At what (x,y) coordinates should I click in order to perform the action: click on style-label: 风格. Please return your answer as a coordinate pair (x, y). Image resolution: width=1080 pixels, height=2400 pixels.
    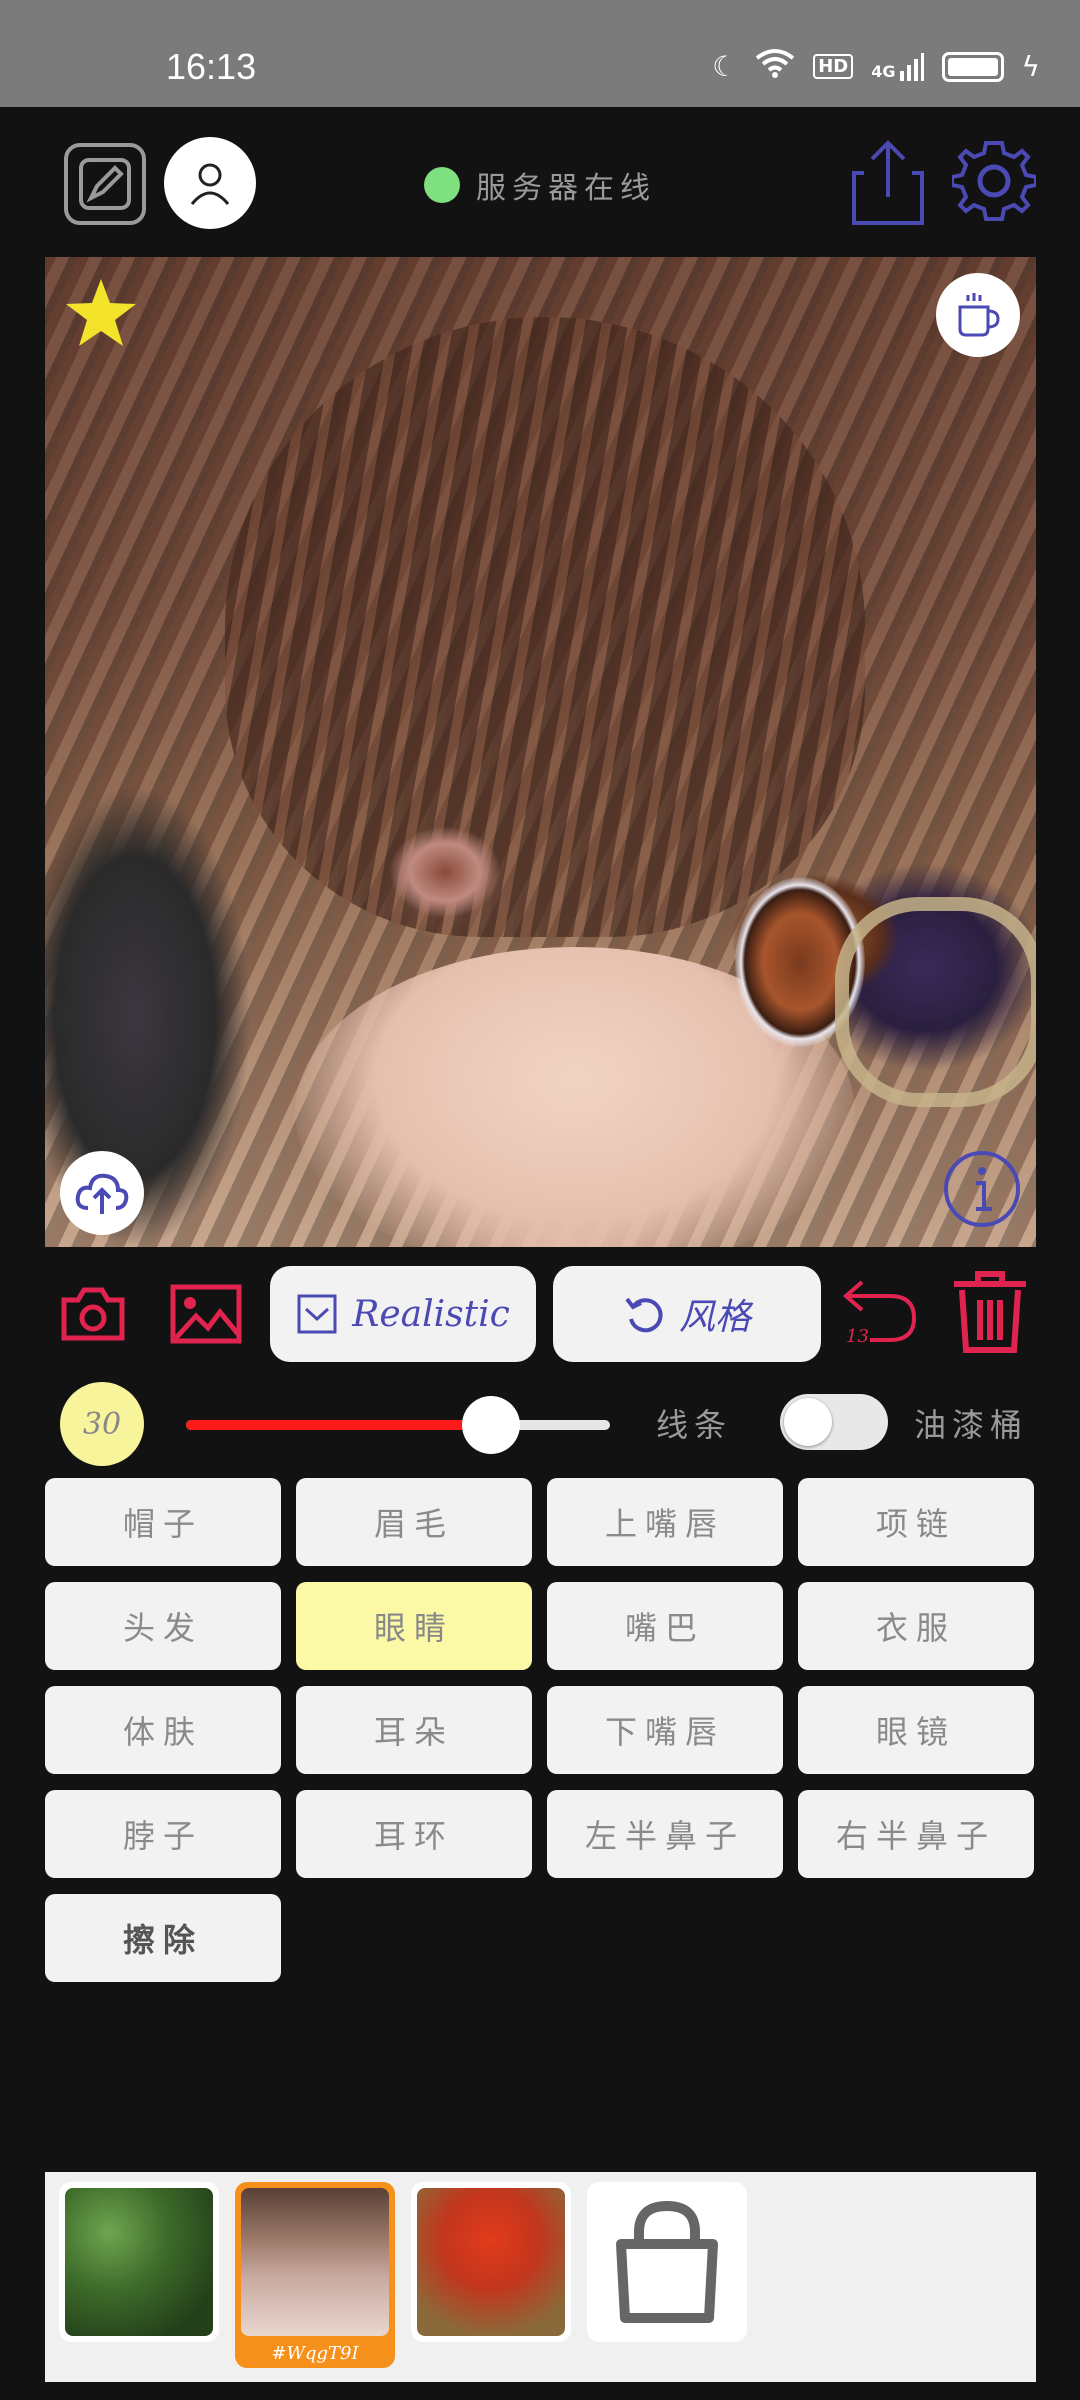
    Looking at the image, I should click on (714, 1317).